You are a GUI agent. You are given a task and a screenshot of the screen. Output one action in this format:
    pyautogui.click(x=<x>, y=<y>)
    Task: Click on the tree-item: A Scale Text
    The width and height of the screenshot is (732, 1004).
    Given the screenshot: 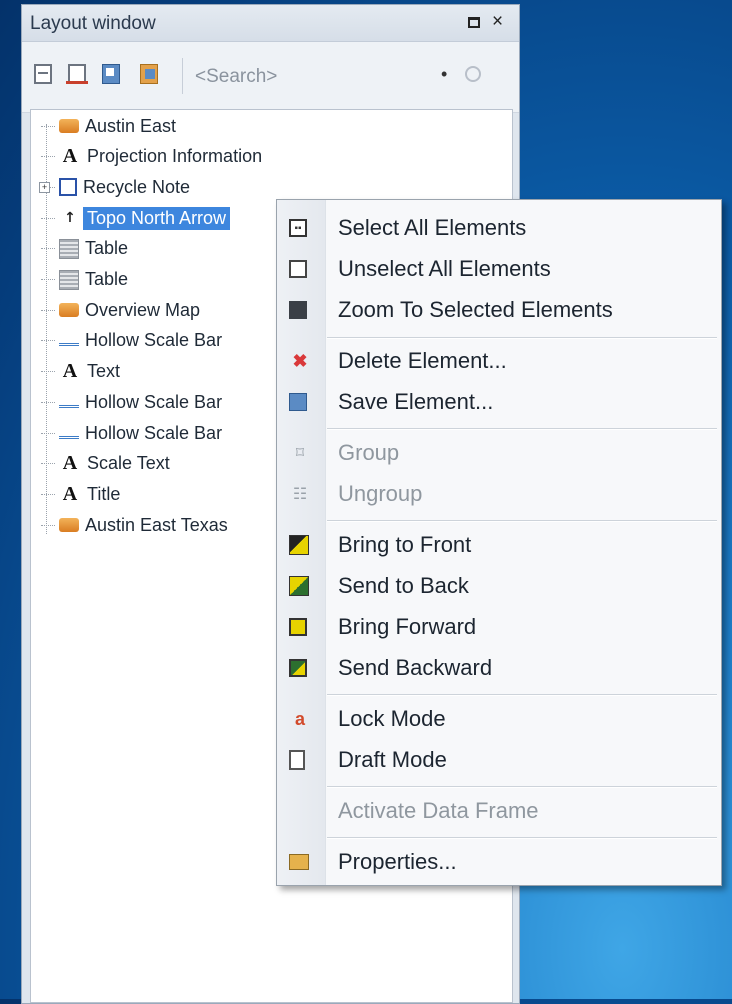 What is the action you would take?
    pyautogui.click(x=105, y=464)
    